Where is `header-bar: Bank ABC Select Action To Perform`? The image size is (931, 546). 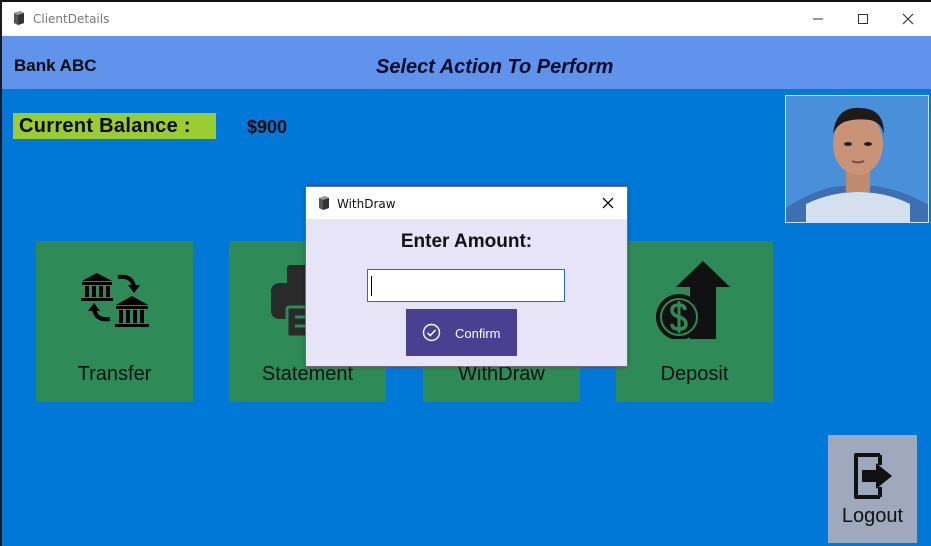
header-bar: Bank ABC Select Action To Perform is located at coordinates (465, 62).